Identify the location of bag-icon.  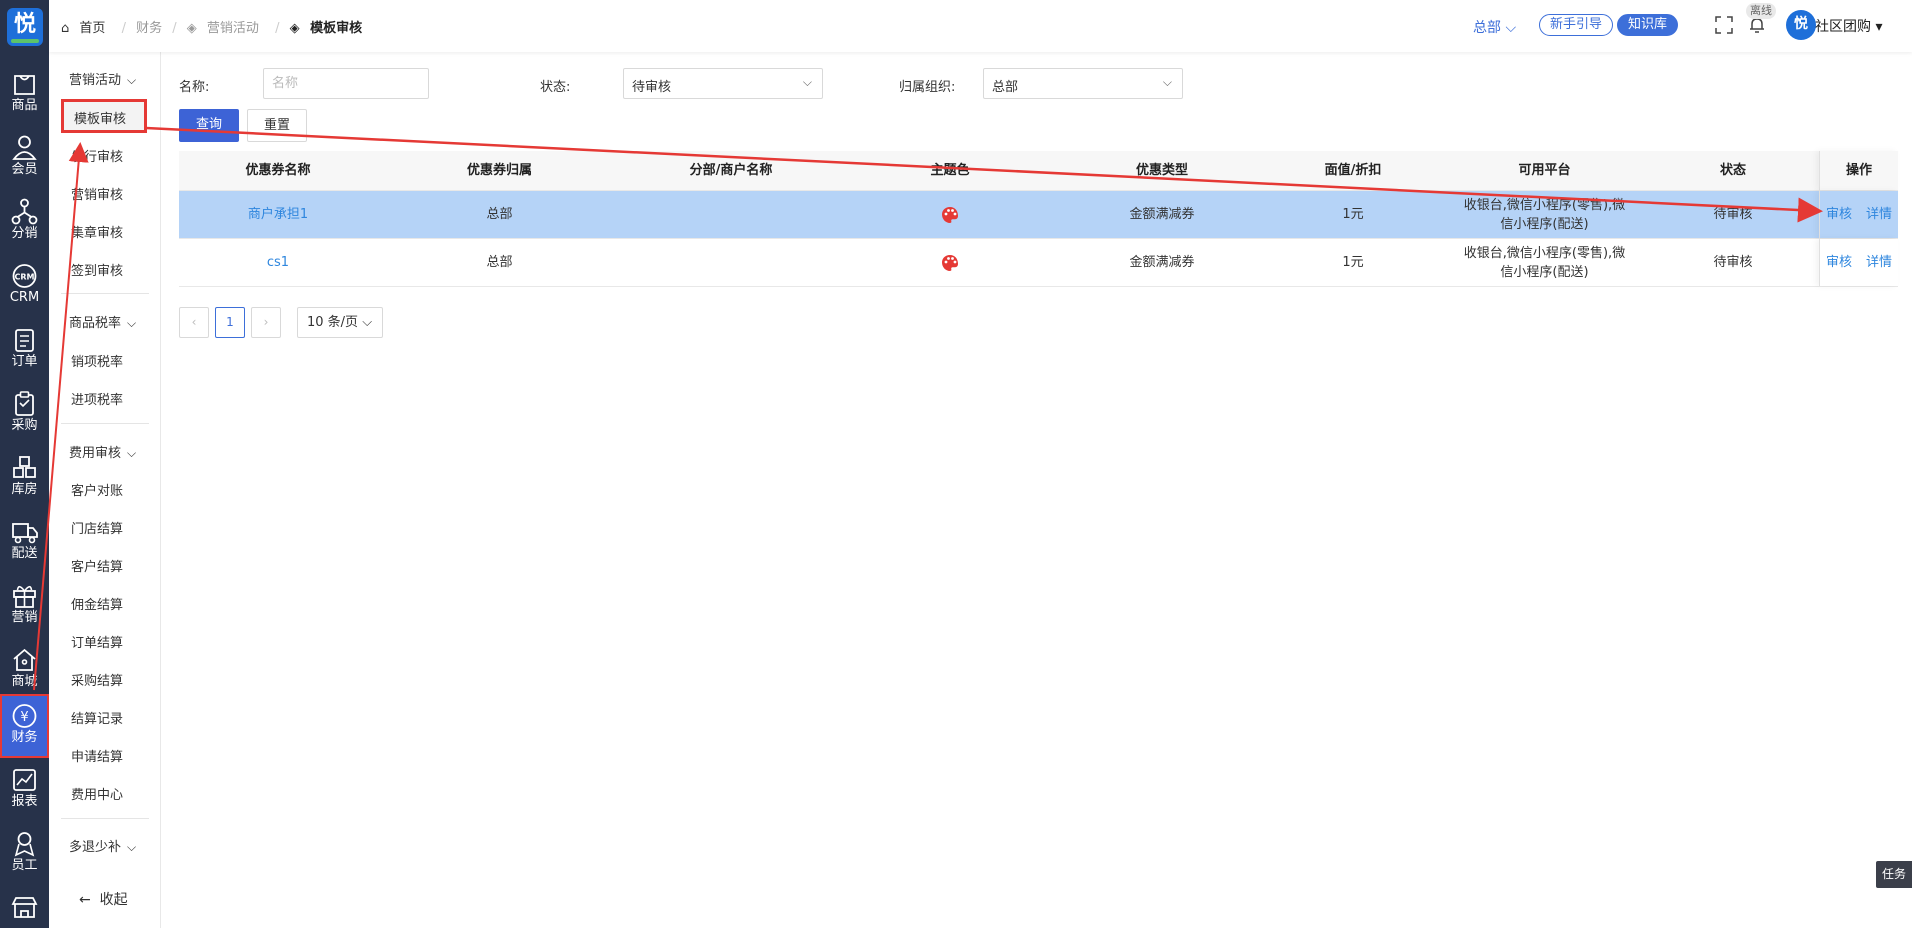
(24, 85).